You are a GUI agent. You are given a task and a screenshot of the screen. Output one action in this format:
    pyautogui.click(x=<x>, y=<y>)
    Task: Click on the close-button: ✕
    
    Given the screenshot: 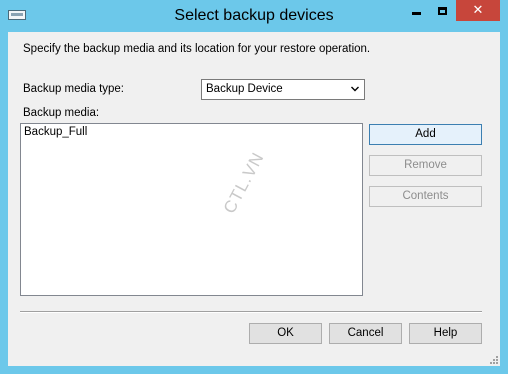 What is the action you would take?
    pyautogui.click(x=478, y=10)
    